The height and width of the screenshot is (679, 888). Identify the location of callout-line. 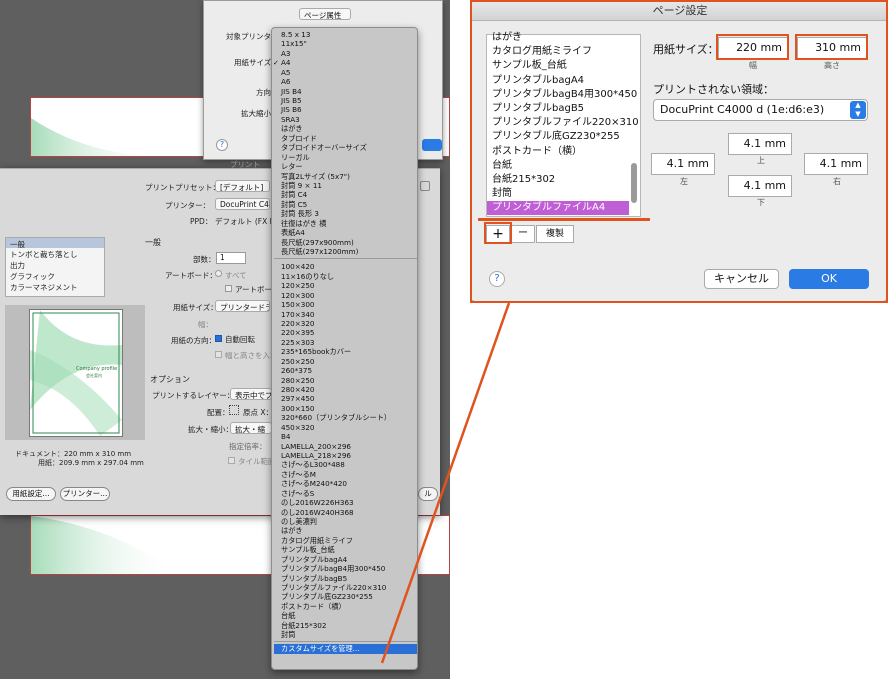
(445, 483).